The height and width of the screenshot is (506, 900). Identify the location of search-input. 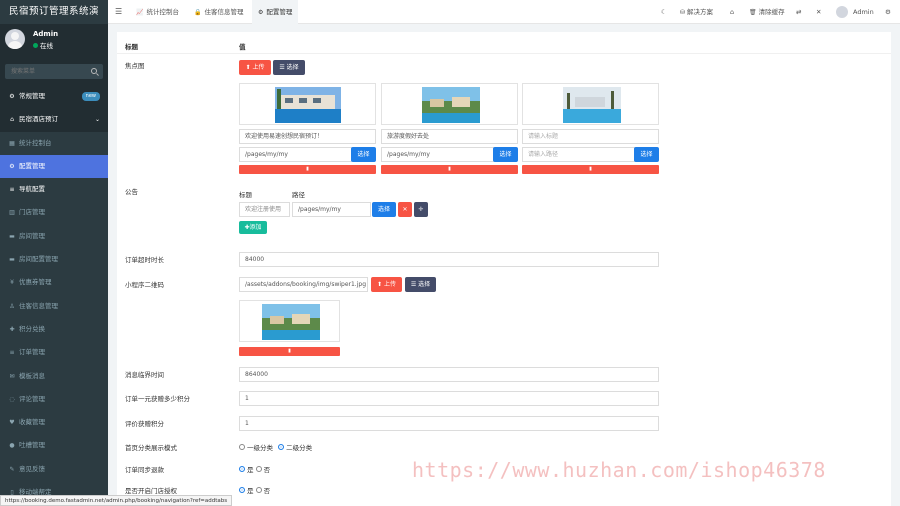
(45, 71).